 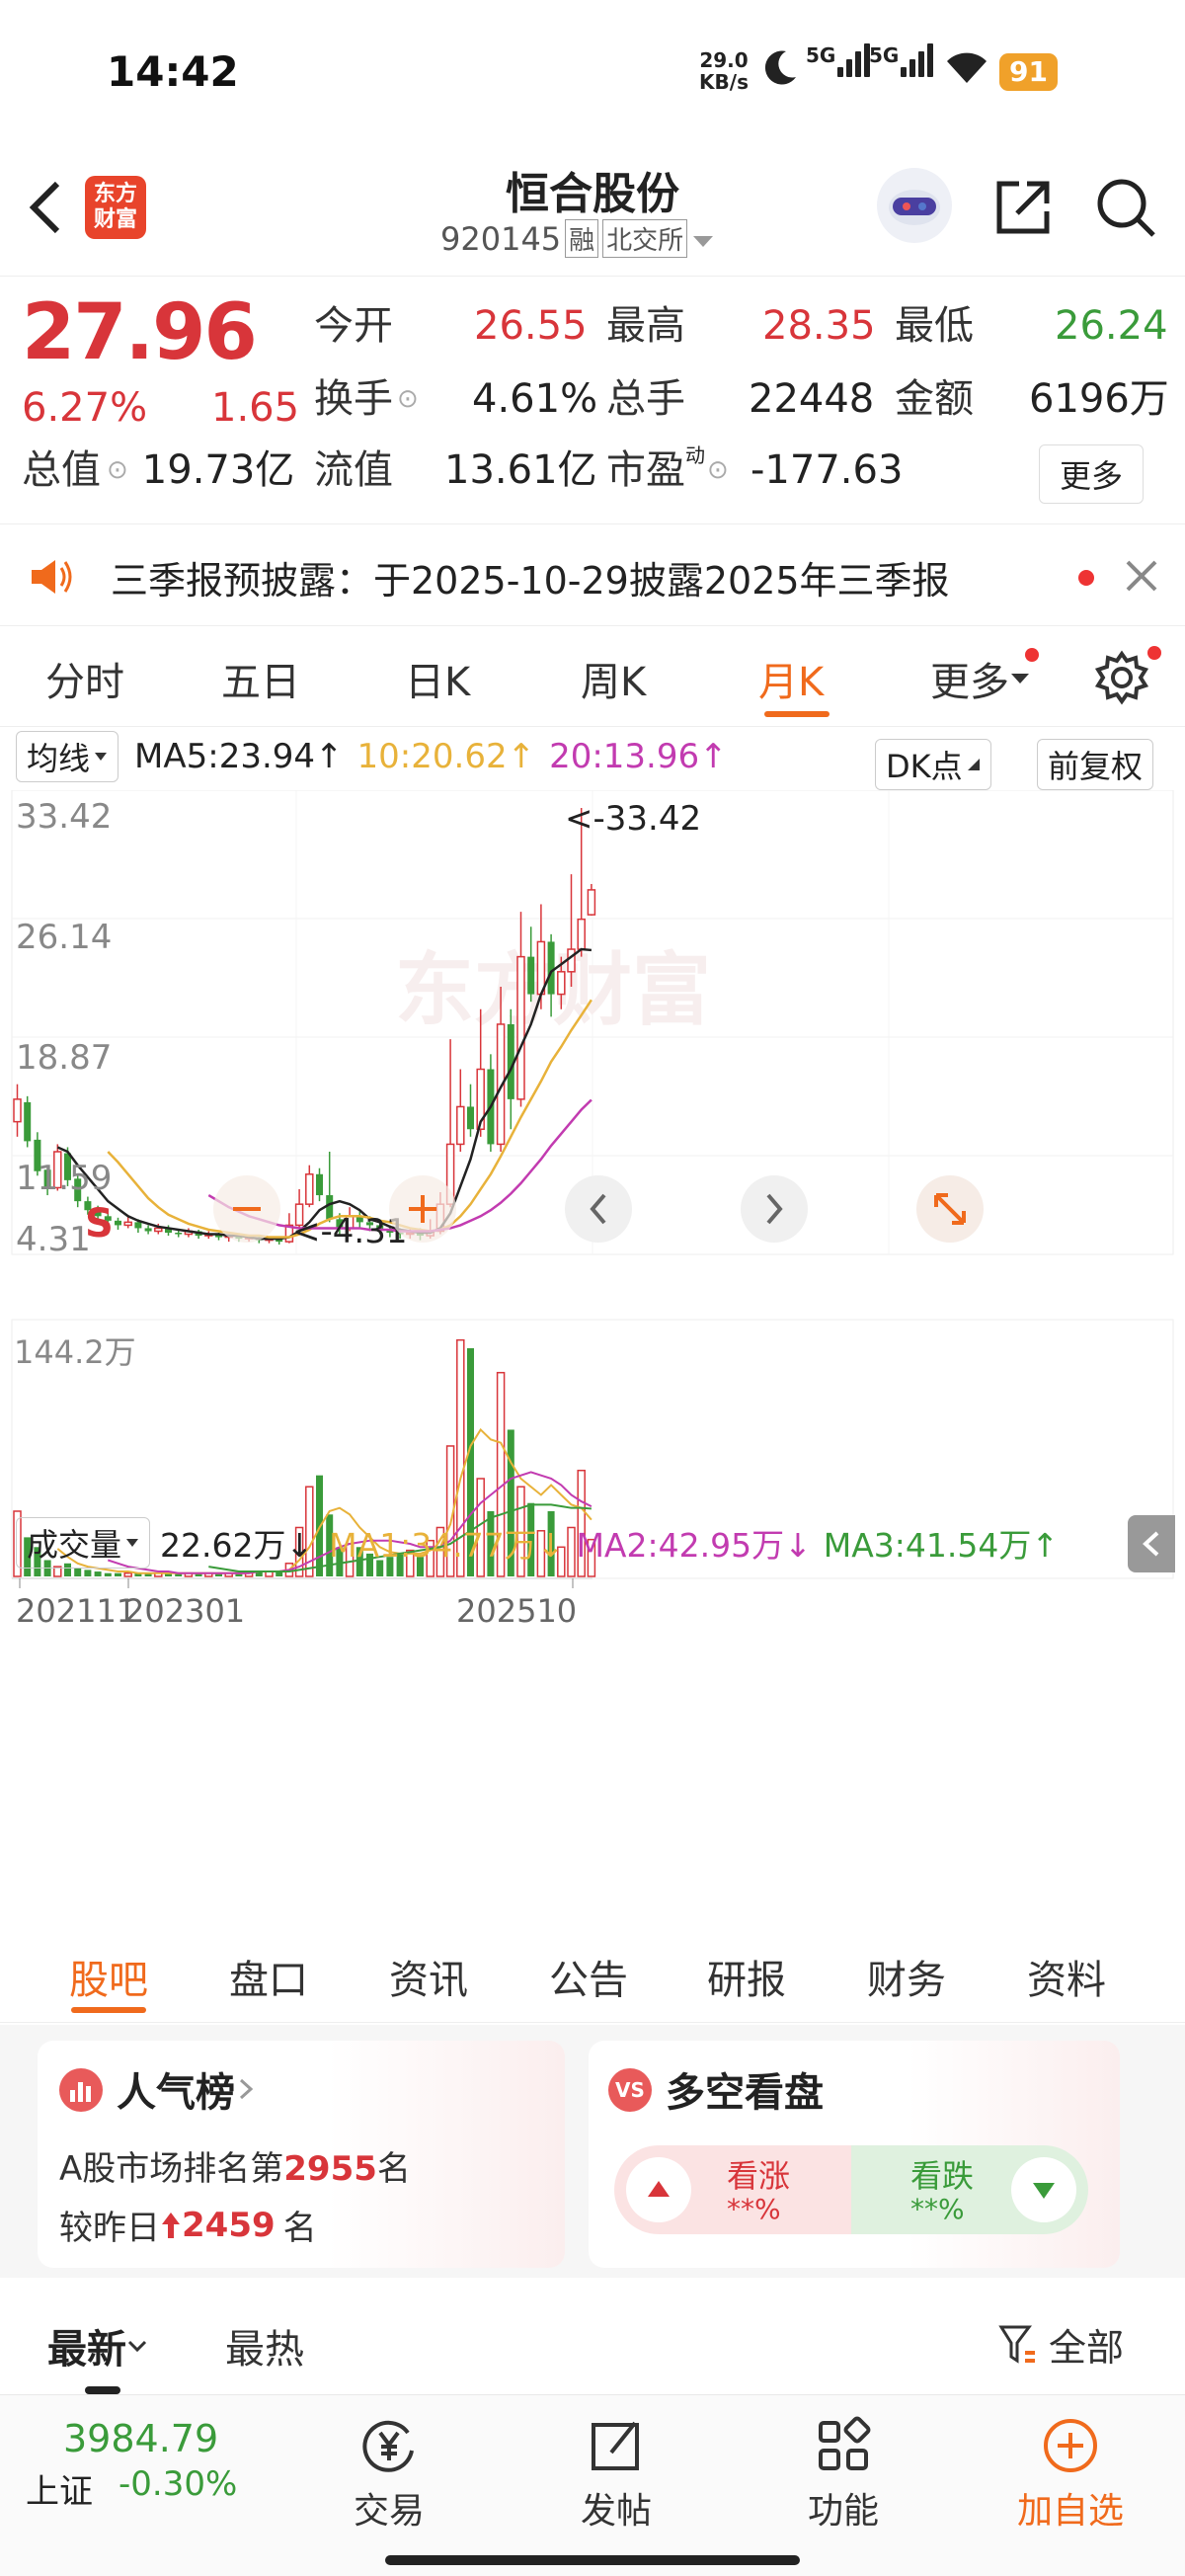 What do you see at coordinates (614, 678) in the screenshot?
I see `tab-weekly-k: 周K` at bounding box center [614, 678].